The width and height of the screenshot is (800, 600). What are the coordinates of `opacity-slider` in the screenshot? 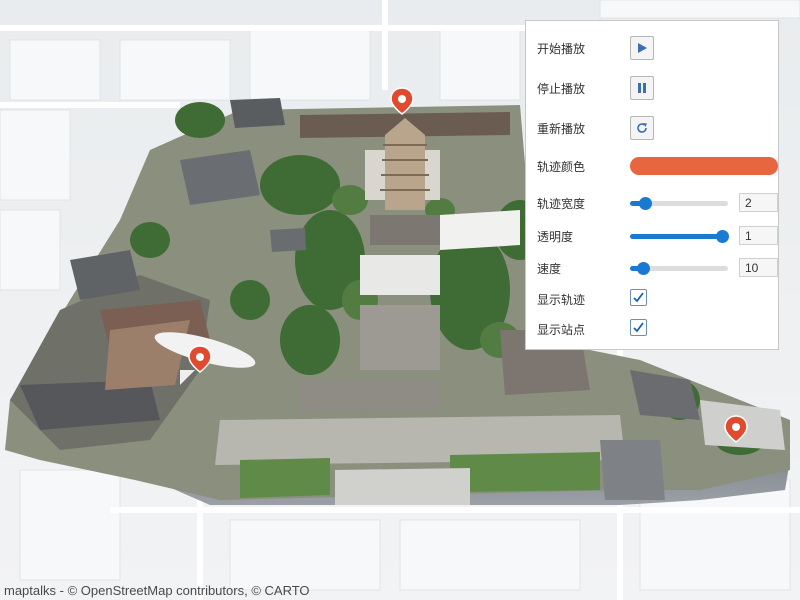 It's located at (680, 236).